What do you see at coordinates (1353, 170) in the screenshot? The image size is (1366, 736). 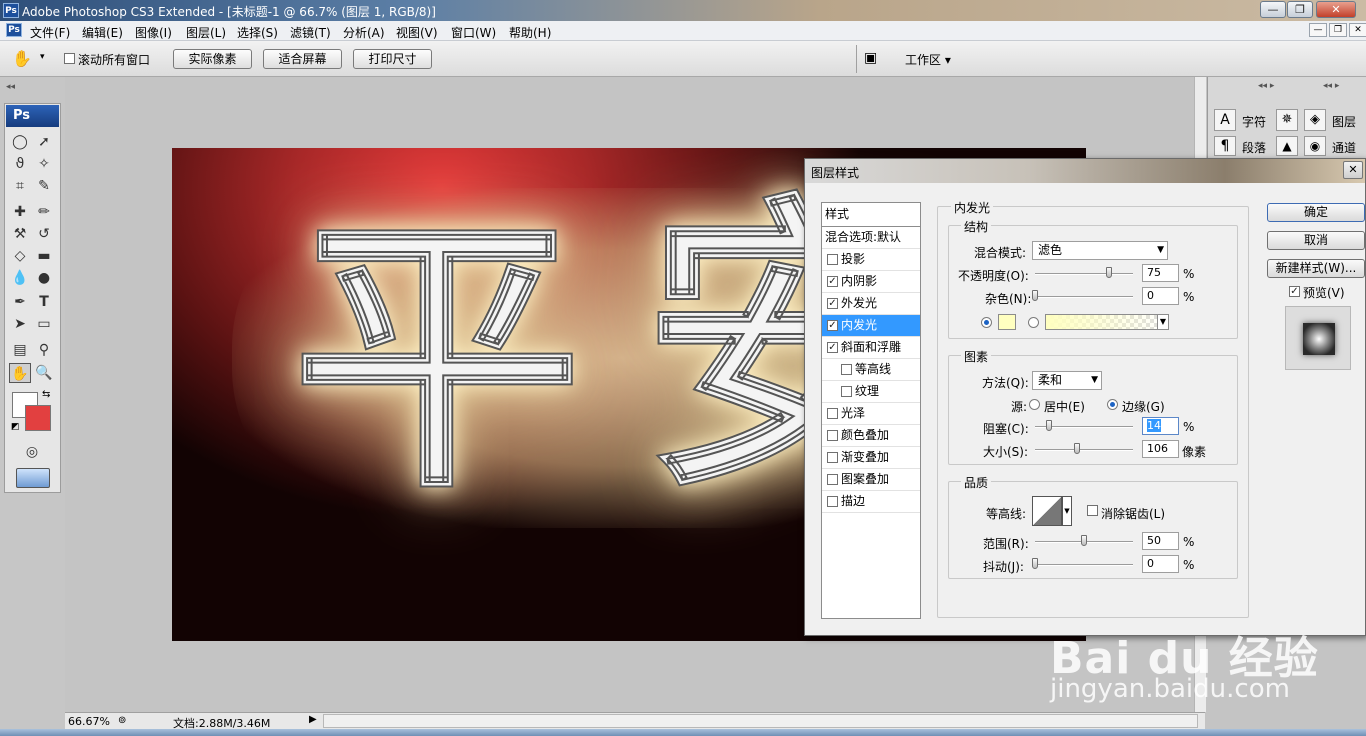 I see `dialog-close-icon: ✕` at bounding box center [1353, 170].